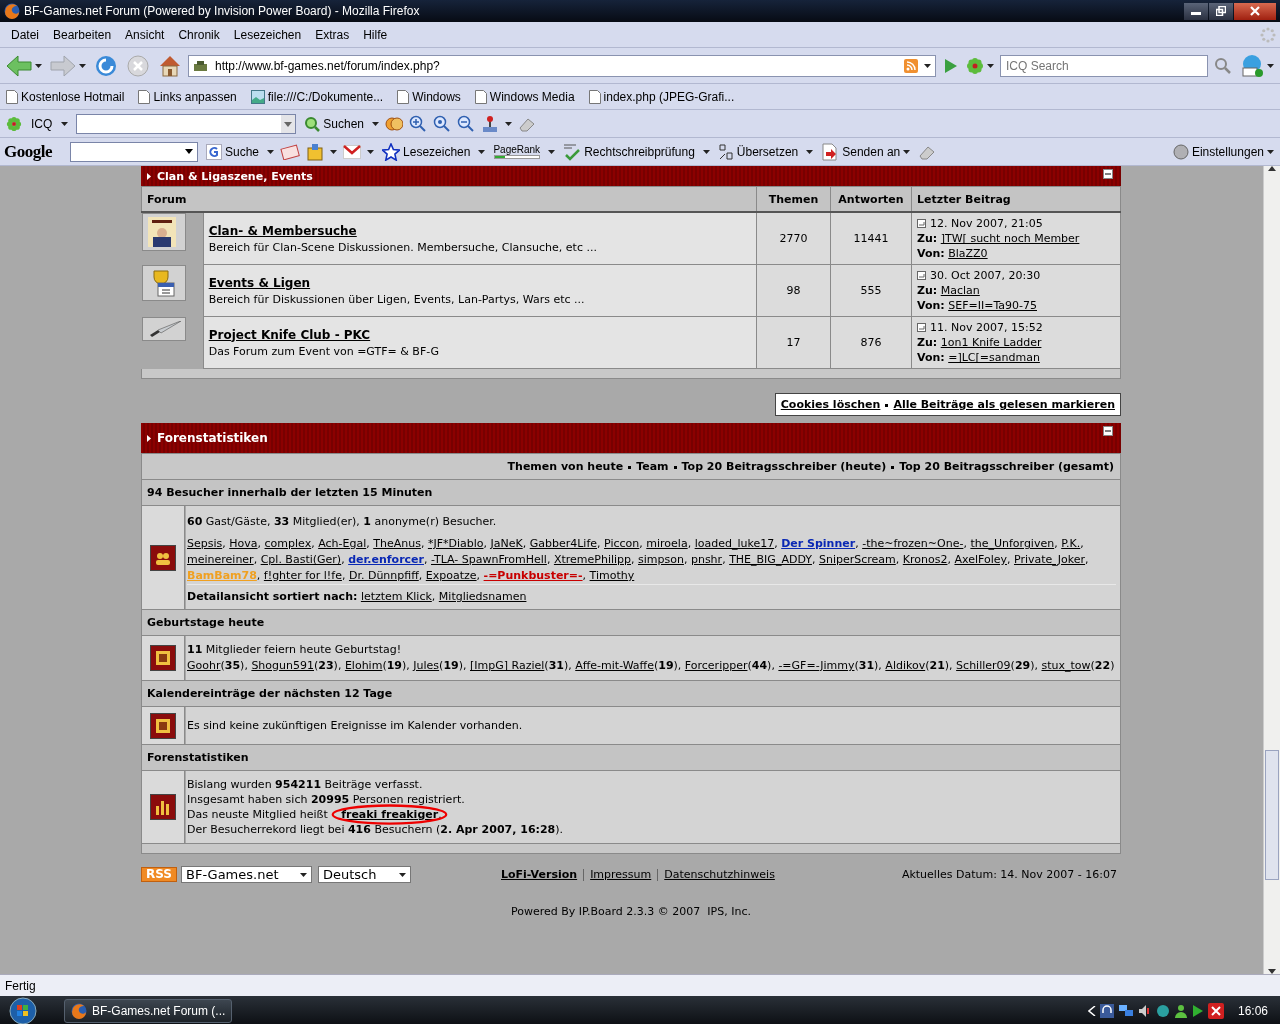 Image resolution: width=1280 pixels, height=1024 pixels. What do you see at coordinates (866, 151) in the screenshot?
I see `send-button: Senden an` at bounding box center [866, 151].